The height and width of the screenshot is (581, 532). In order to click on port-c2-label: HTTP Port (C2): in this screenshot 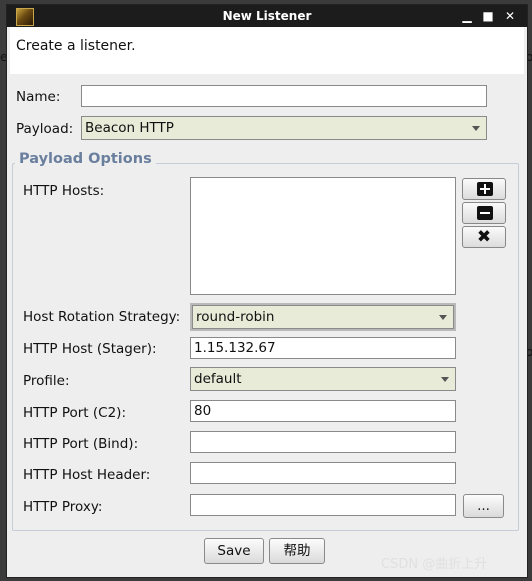, I will do `click(74, 413)`.